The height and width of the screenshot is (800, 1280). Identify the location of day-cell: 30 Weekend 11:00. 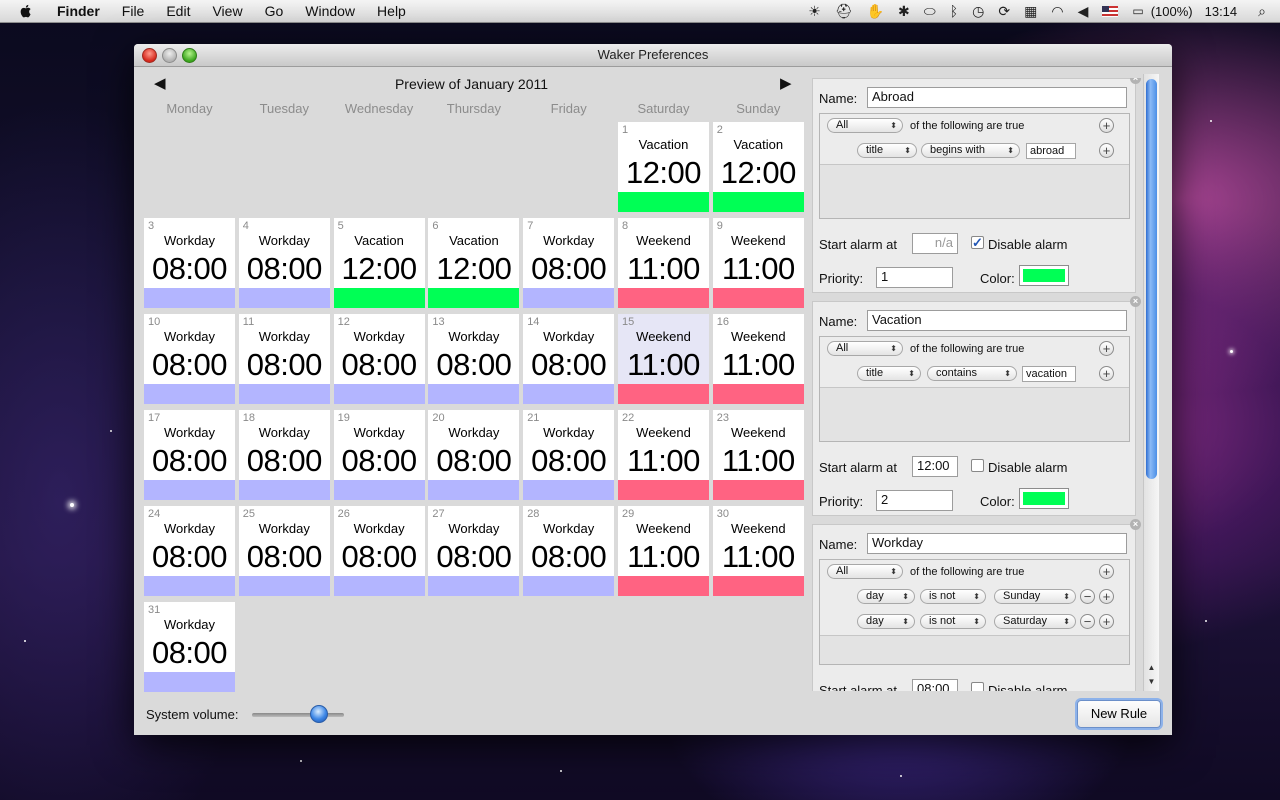
(758, 551).